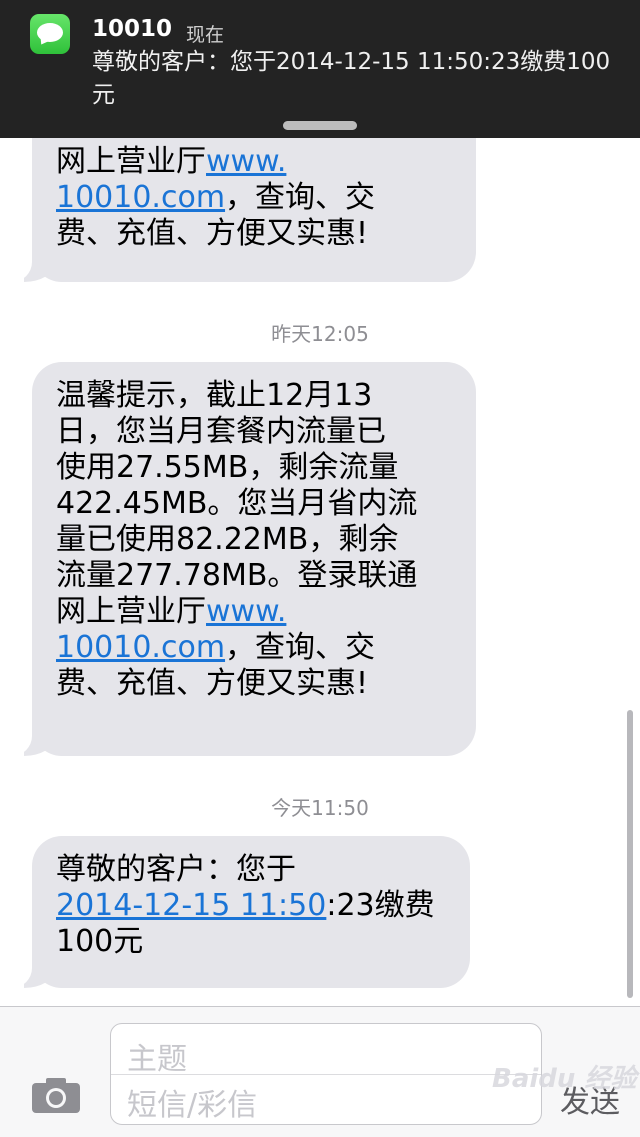 This screenshot has height=1137, width=640. Describe the element at coordinates (320, 334) in the screenshot. I see `message-timestamp: 昨天12:05` at that location.